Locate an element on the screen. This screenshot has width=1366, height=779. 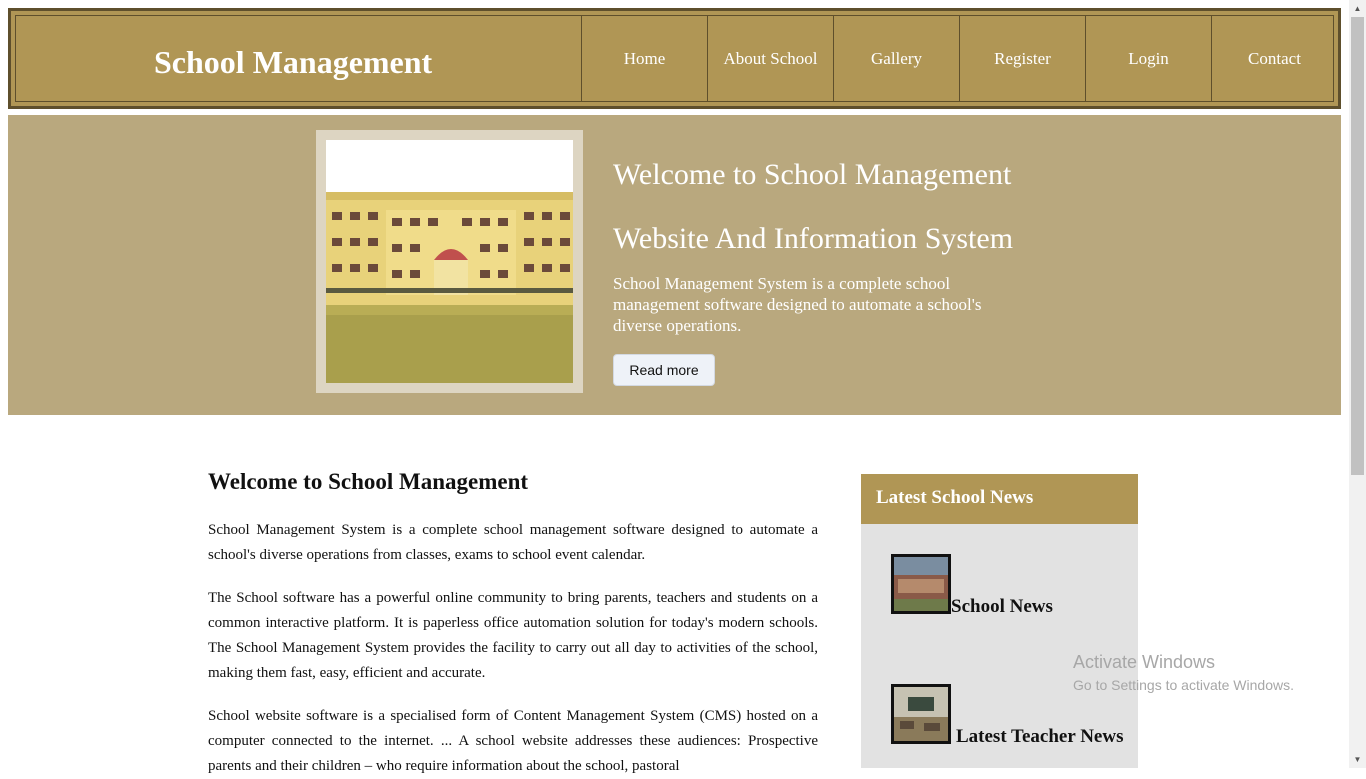
hero-image-frame is located at coordinates (449, 261).